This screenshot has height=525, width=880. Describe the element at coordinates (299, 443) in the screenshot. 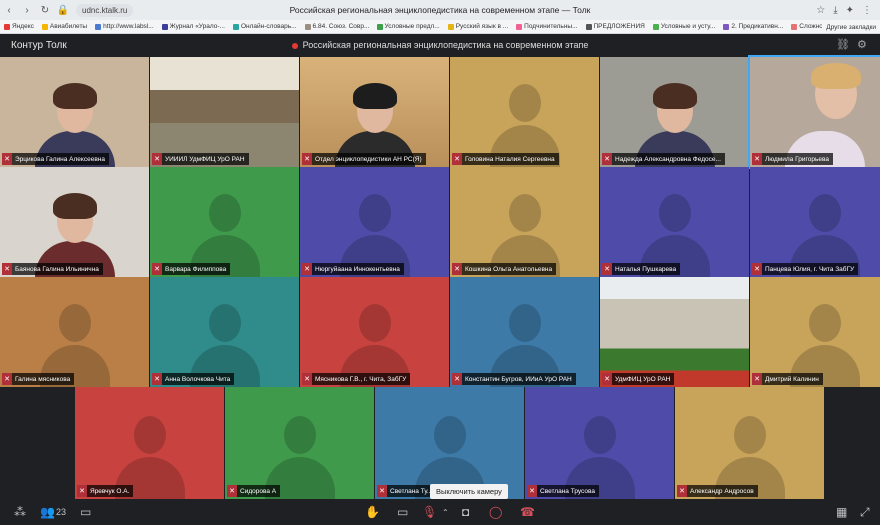

I see `participant-tile: ✕ Сидорова А` at that location.